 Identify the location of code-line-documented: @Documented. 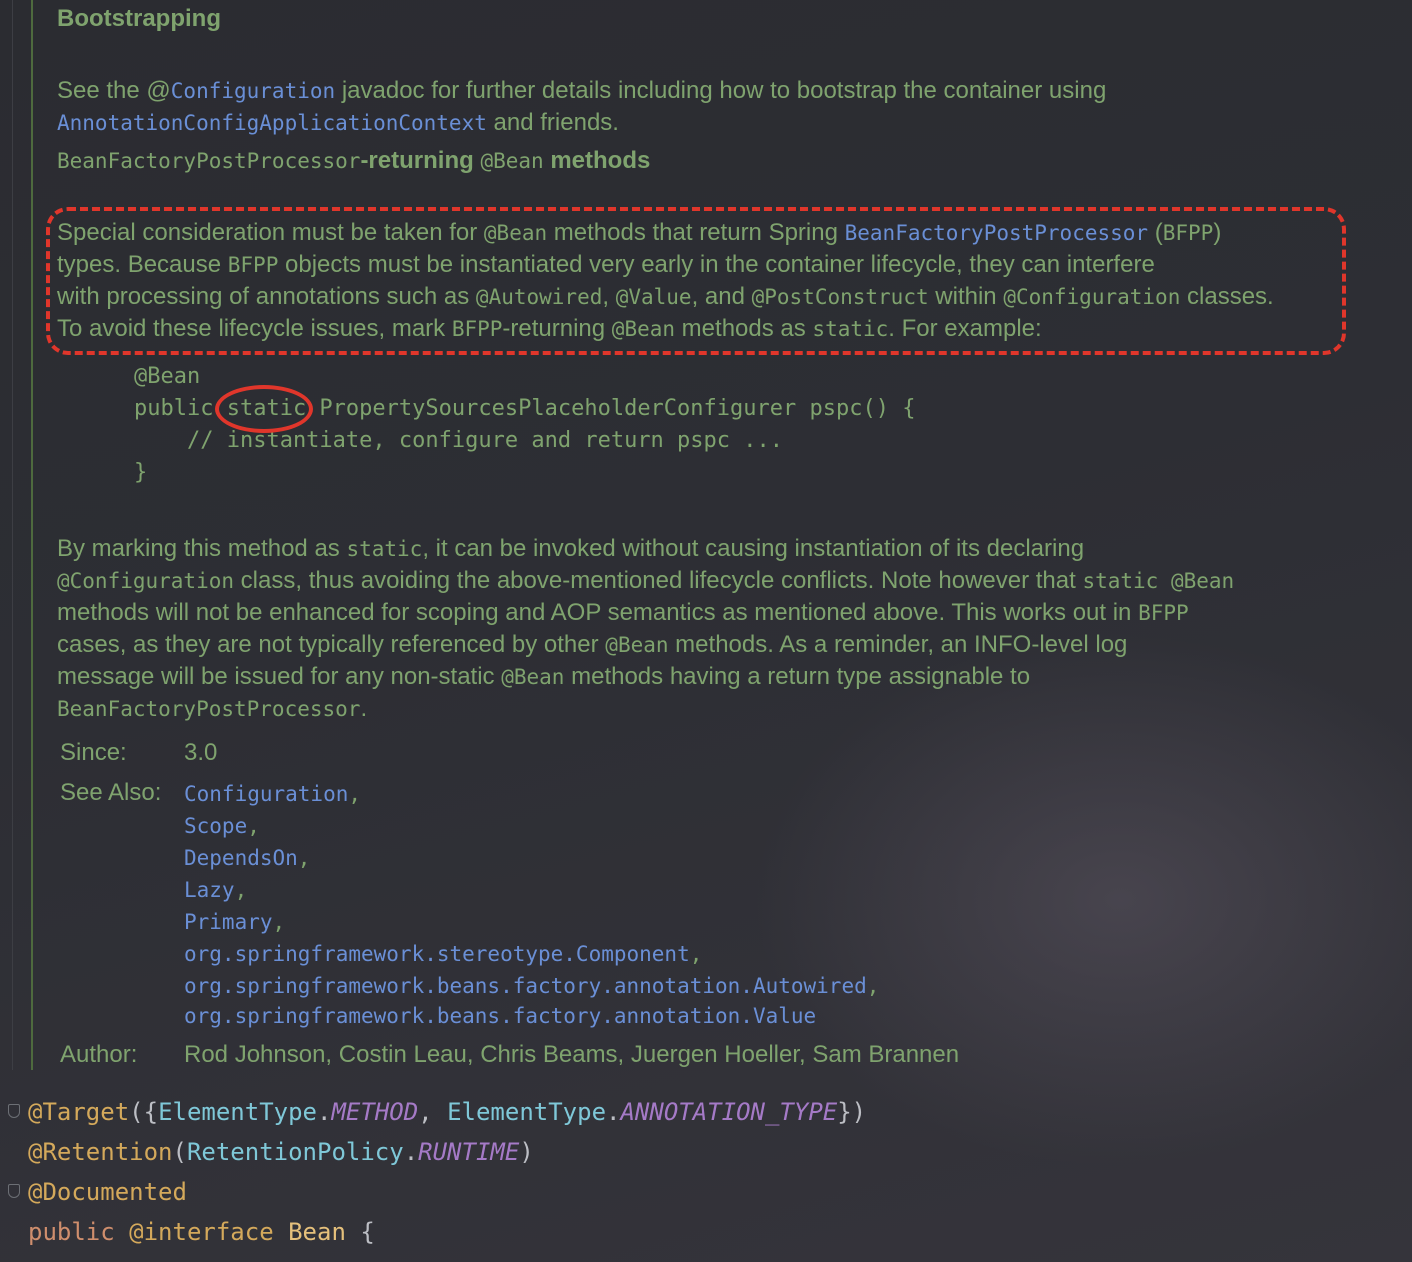
(107, 1192).